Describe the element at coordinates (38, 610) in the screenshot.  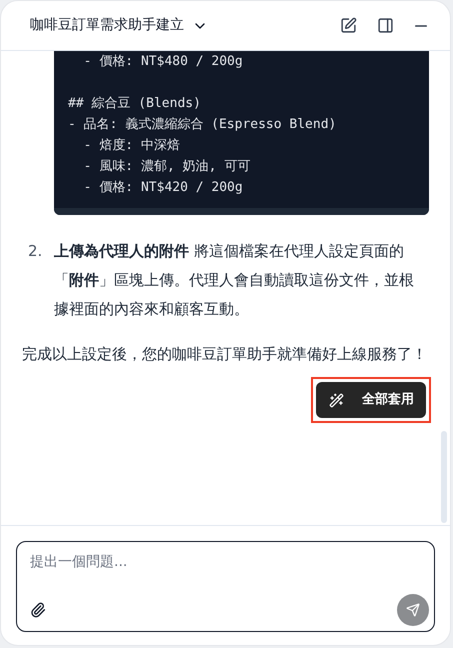
I see `paperclip-icon` at that location.